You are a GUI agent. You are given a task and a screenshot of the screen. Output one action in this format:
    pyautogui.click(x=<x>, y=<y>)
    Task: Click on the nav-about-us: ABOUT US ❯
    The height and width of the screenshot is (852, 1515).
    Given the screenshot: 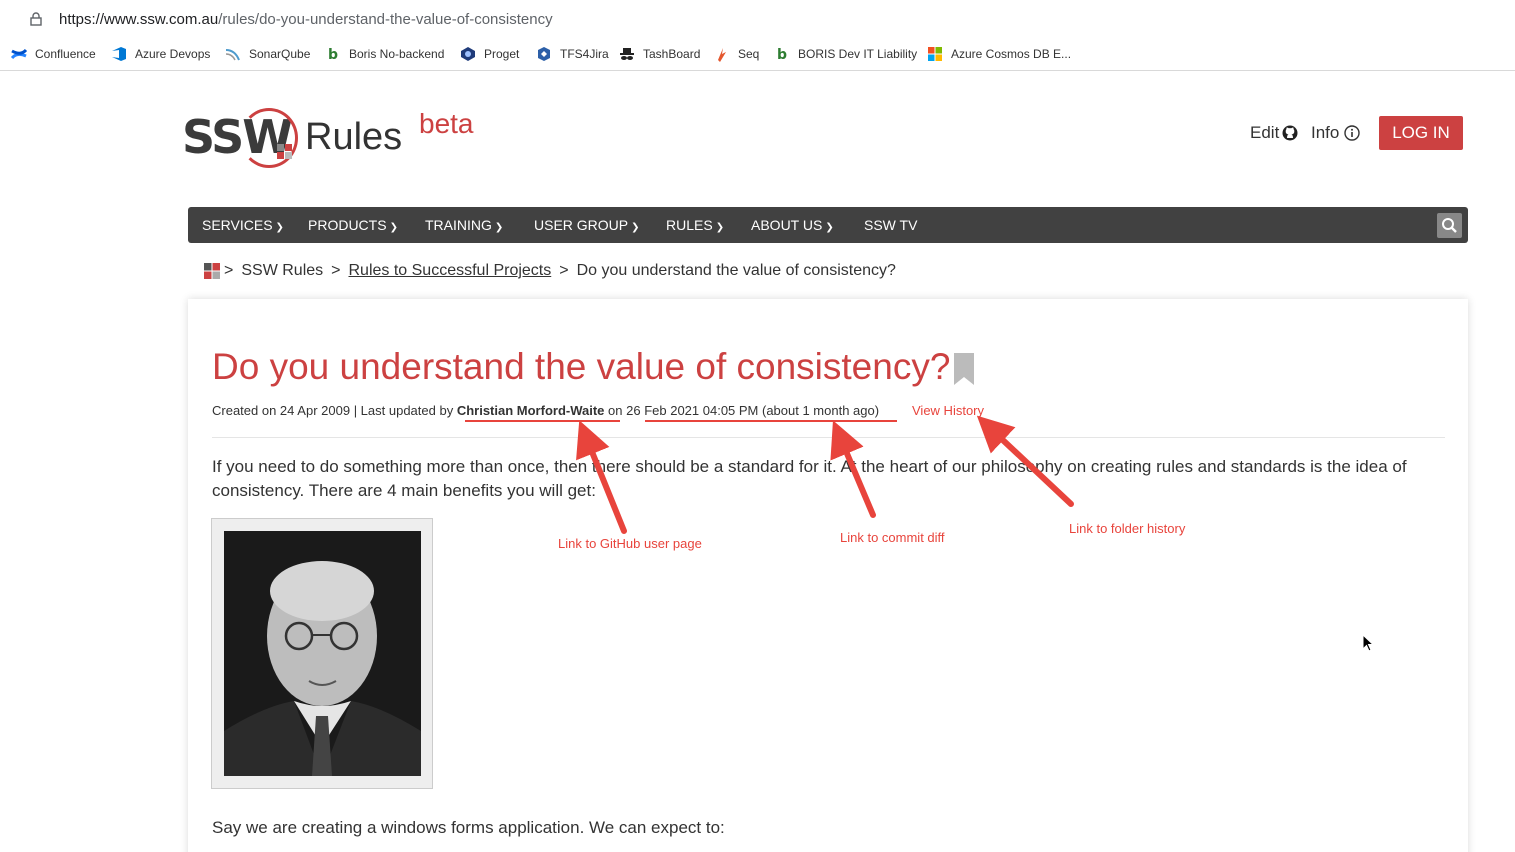 What is the action you would take?
    pyautogui.click(x=792, y=225)
    